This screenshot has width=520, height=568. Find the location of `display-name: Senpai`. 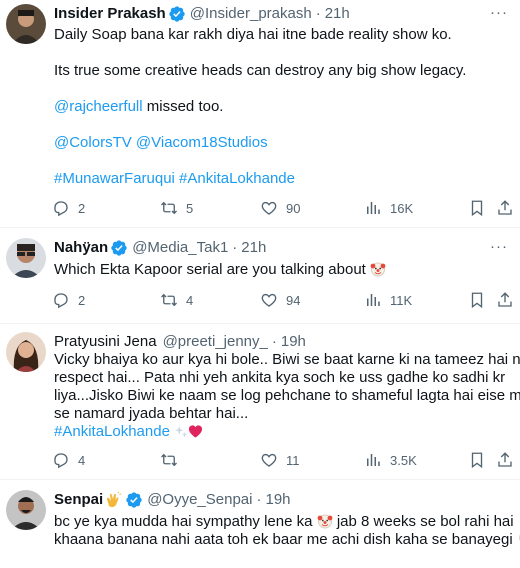

display-name: Senpai is located at coordinates (78, 500).